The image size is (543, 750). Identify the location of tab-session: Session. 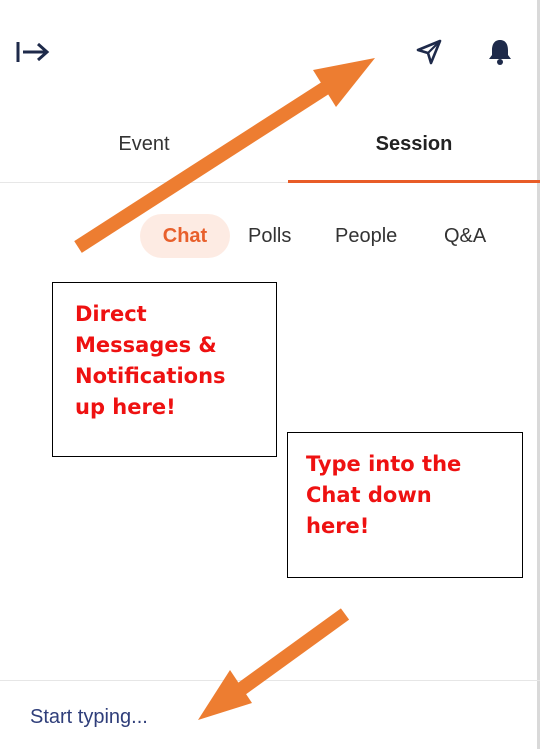
(414, 146).